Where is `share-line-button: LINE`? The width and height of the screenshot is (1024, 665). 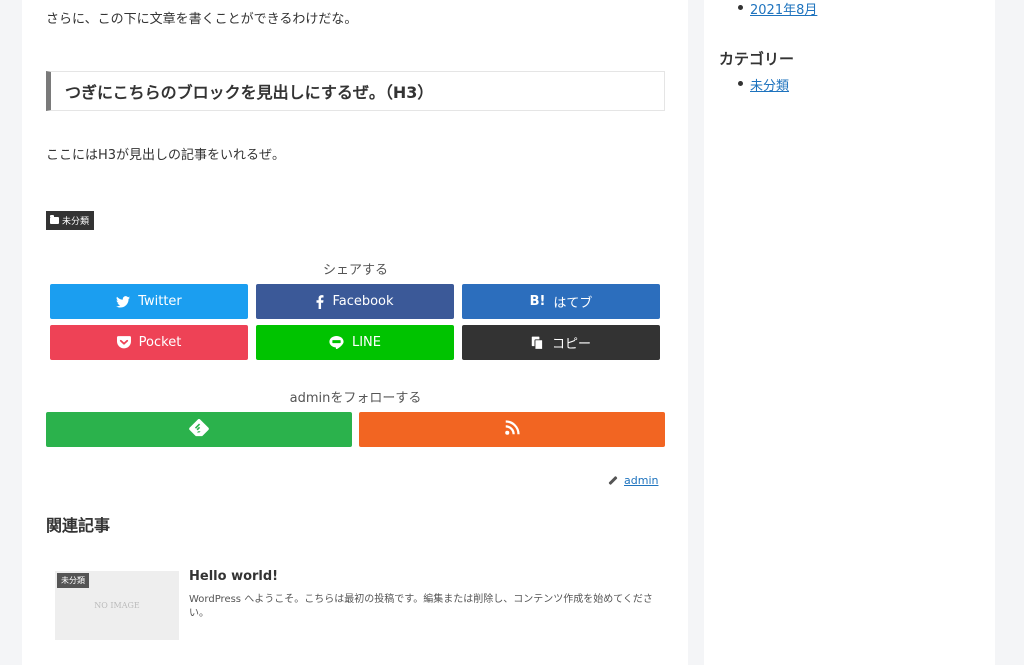
share-line-button: LINE is located at coordinates (355, 342).